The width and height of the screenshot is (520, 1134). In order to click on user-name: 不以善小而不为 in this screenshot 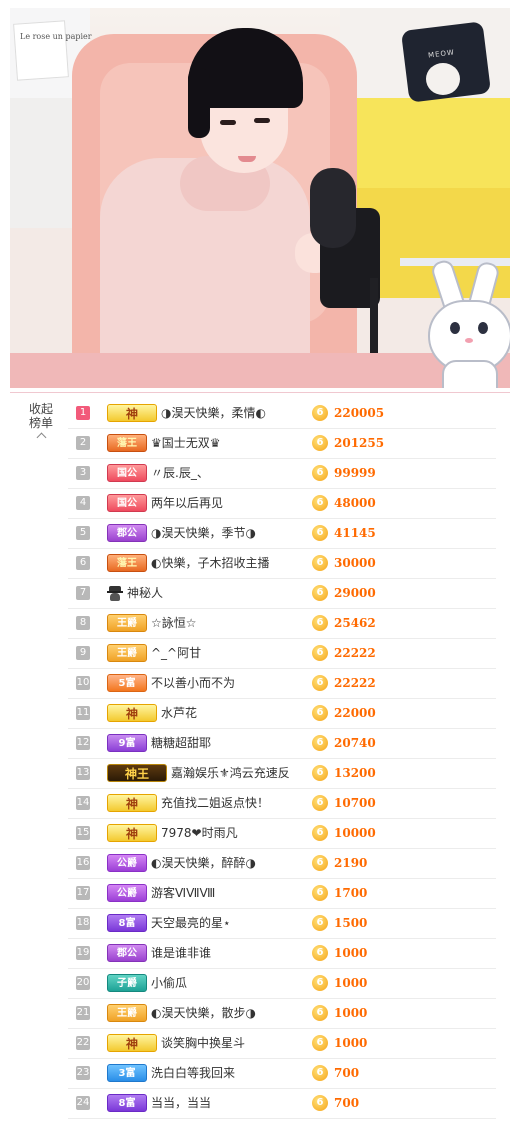, I will do `click(193, 683)`.